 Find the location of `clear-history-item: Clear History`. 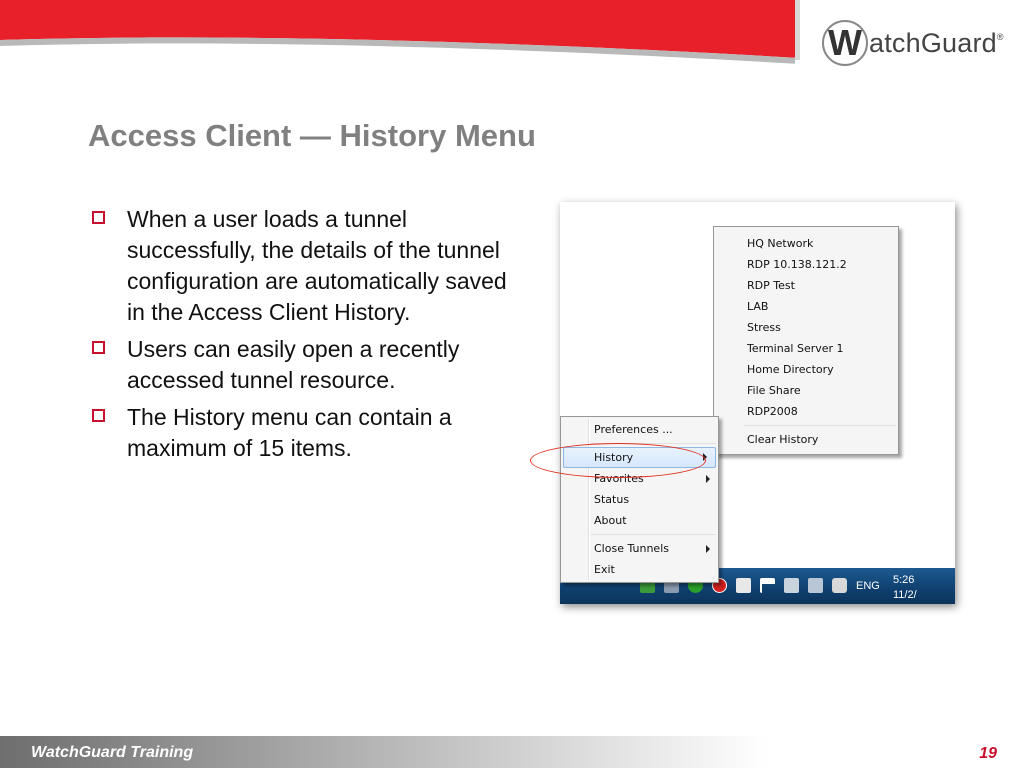

clear-history-item: Clear History is located at coordinates (806, 439).